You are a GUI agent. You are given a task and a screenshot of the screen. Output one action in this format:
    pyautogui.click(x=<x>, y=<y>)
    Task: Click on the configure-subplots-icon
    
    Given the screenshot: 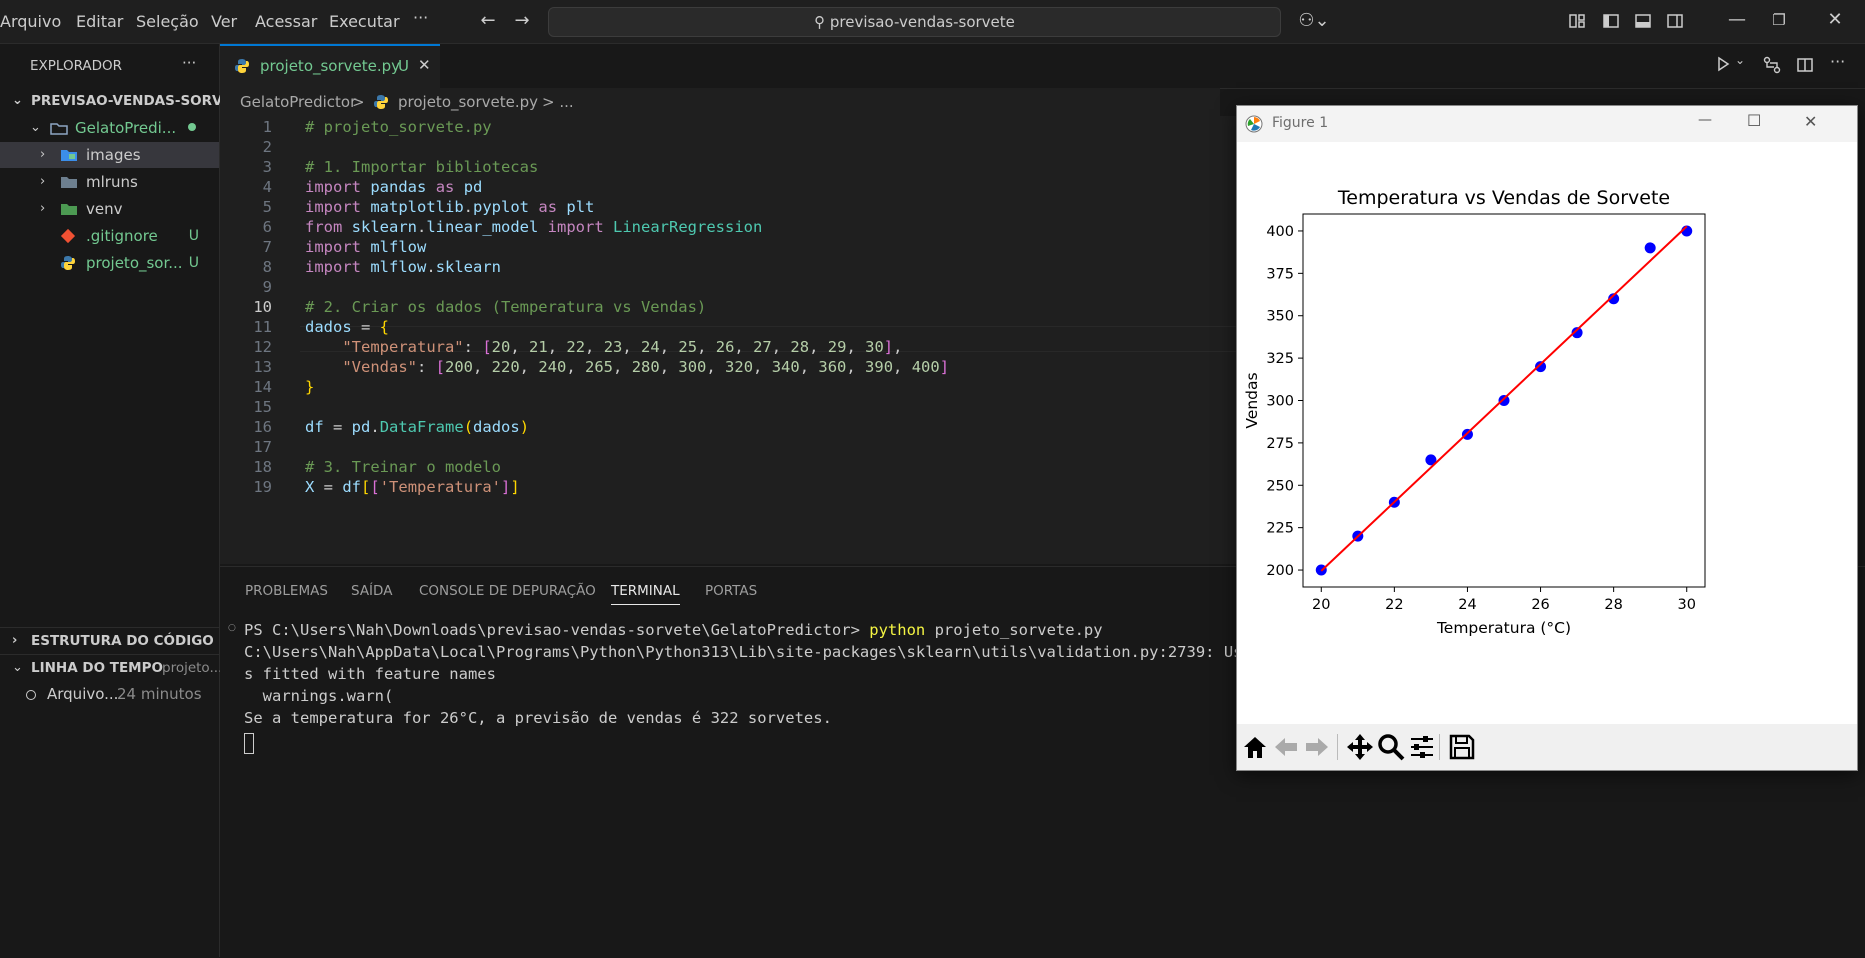 What is the action you would take?
    pyautogui.click(x=1422, y=747)
    